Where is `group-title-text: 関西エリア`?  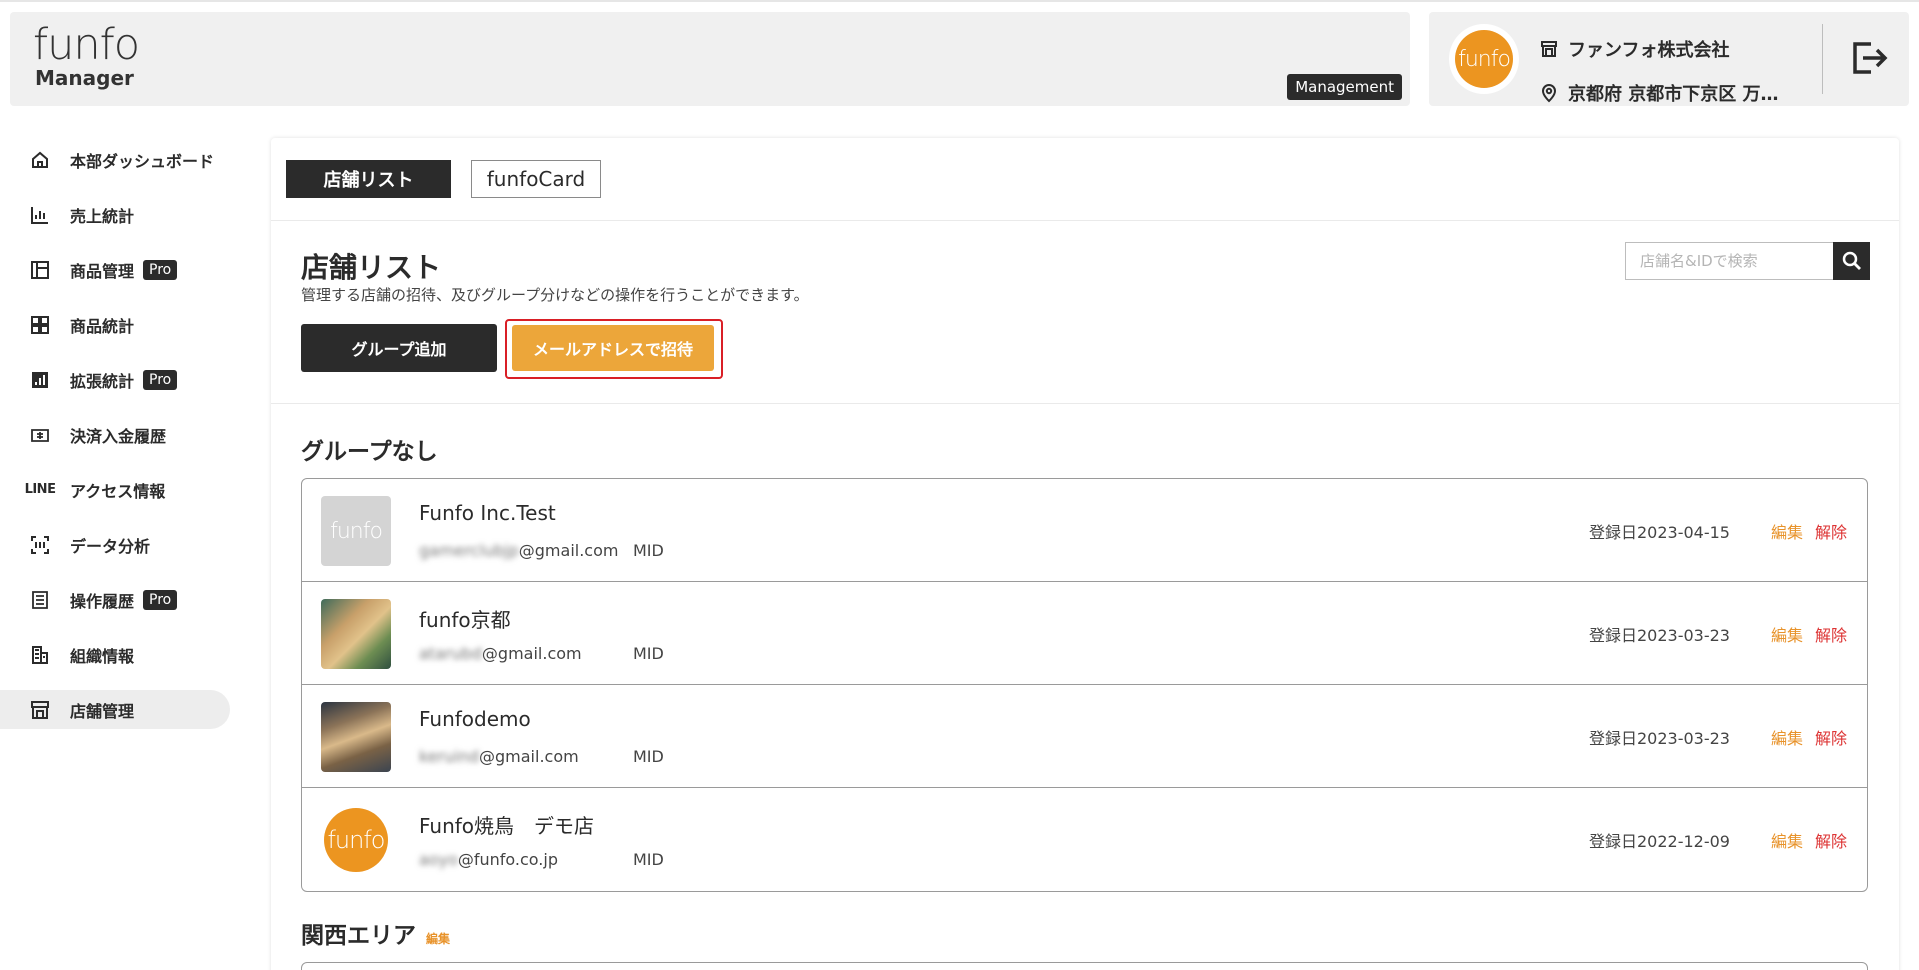 group-title-text: 関西エリア is located at coordinates (358, 936).